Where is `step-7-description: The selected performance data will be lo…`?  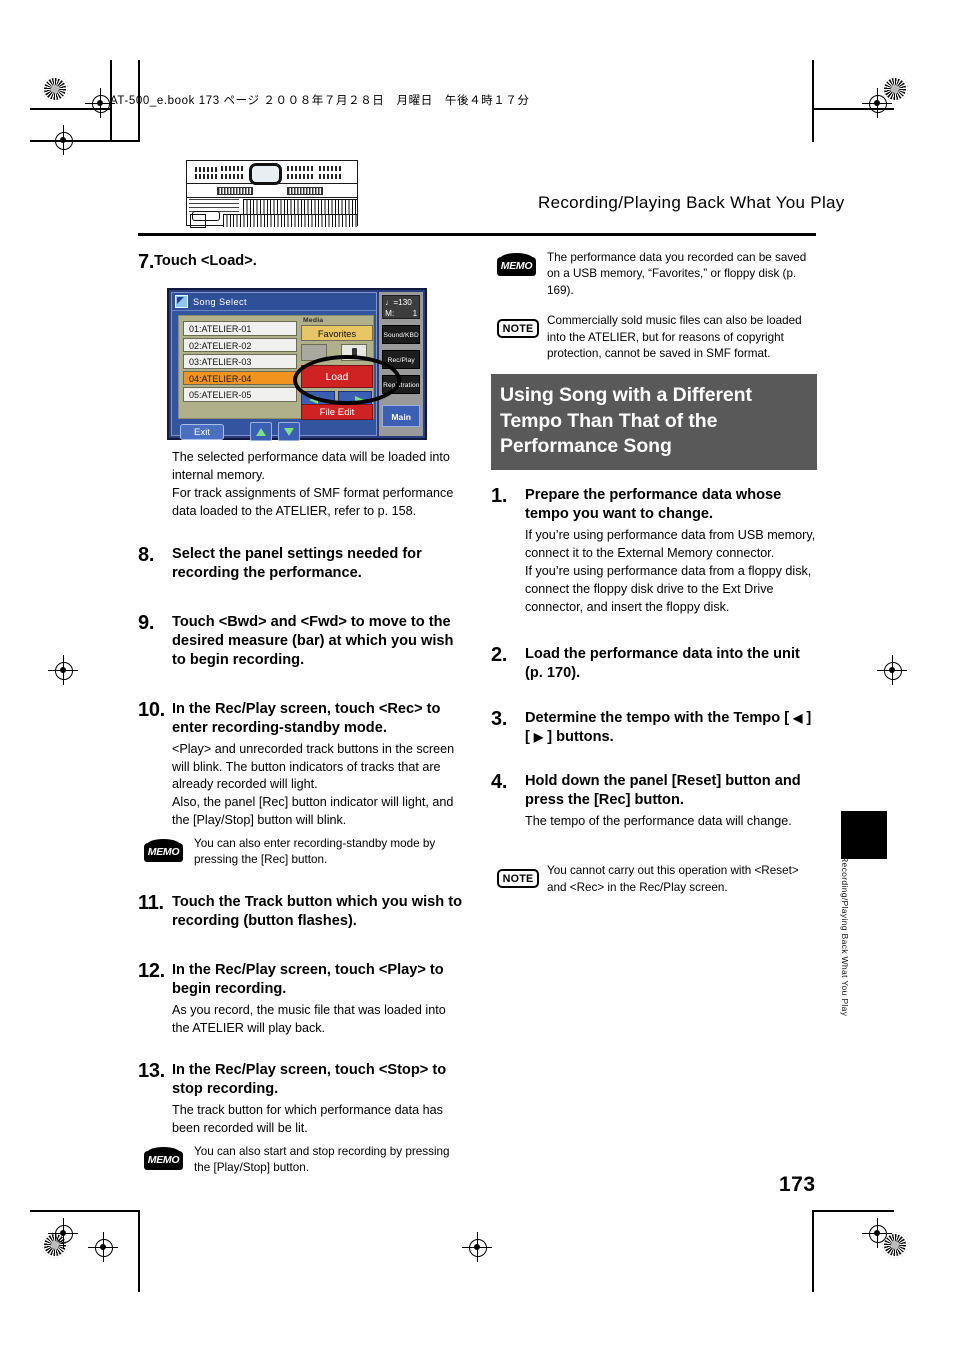
step-7-description: The selected performance data will be lo… is located at coordinates (313, 484).